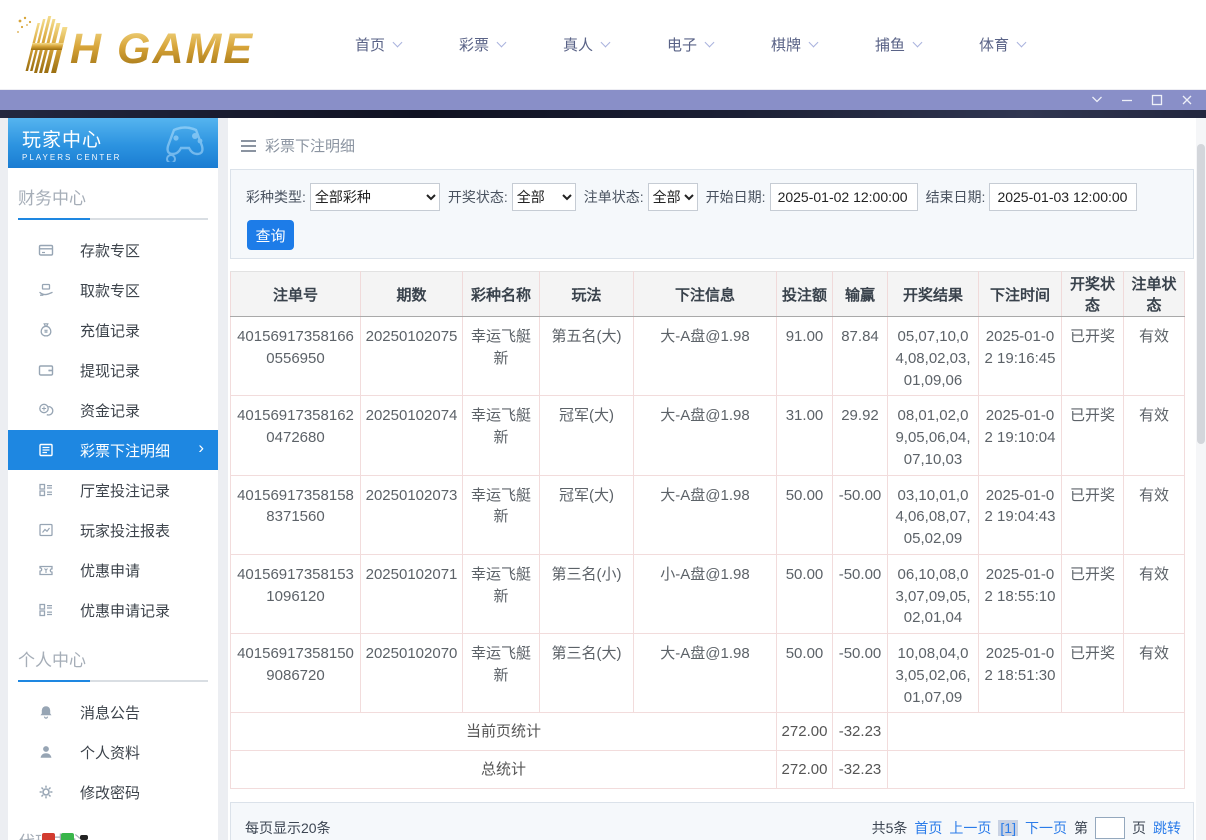 This screenshot has height=840, width=1206. What do you see at coordinates (933, 673) in the screenshot?
I see `table-cell: 10,08,04,03,05,02,06,01,07,09` at bounding box center [933, 673].